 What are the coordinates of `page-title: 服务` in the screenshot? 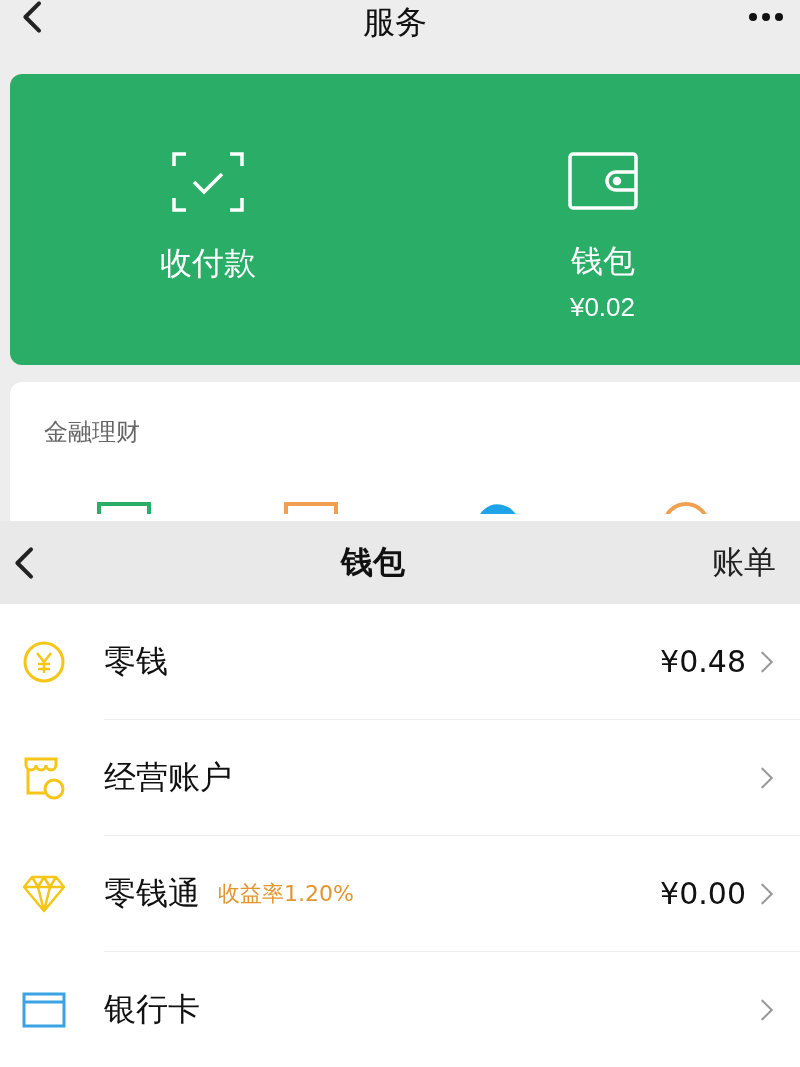 It's located at (395, 22).